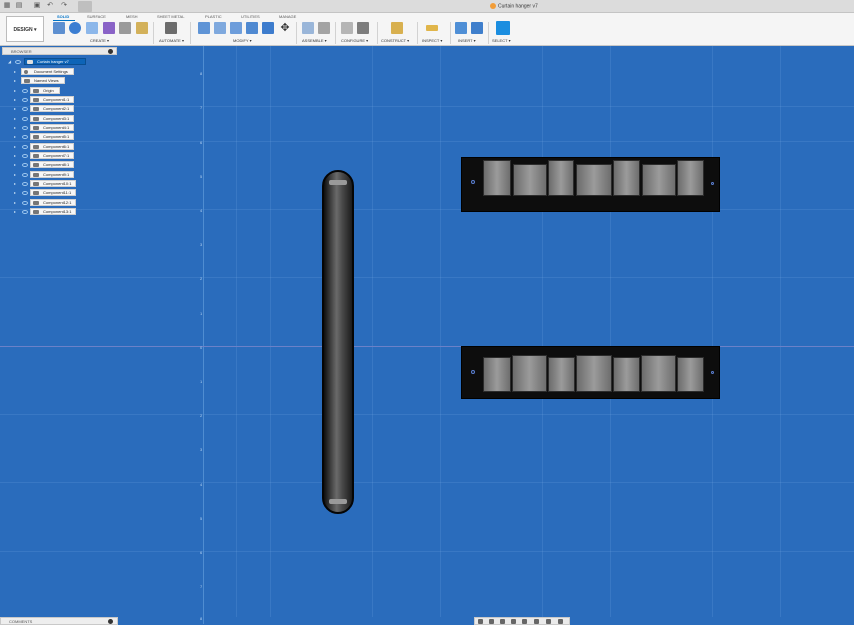 The width and height of the screenshot is (854, 625). I want to click on box-icon, so click(125, 28).